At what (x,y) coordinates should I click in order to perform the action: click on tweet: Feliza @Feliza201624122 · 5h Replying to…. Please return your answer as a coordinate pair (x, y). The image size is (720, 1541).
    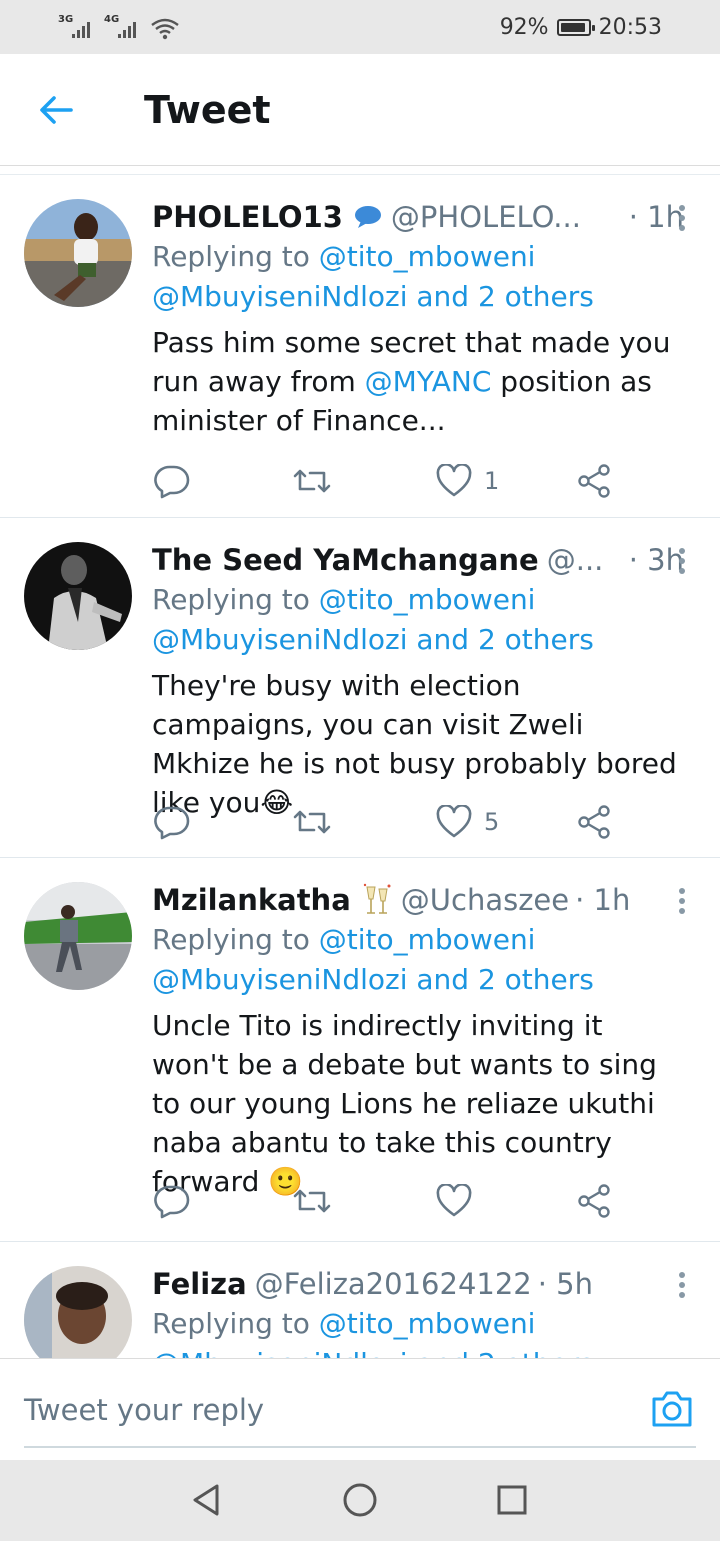
    Looking at the image, I should click on (360, 1300).